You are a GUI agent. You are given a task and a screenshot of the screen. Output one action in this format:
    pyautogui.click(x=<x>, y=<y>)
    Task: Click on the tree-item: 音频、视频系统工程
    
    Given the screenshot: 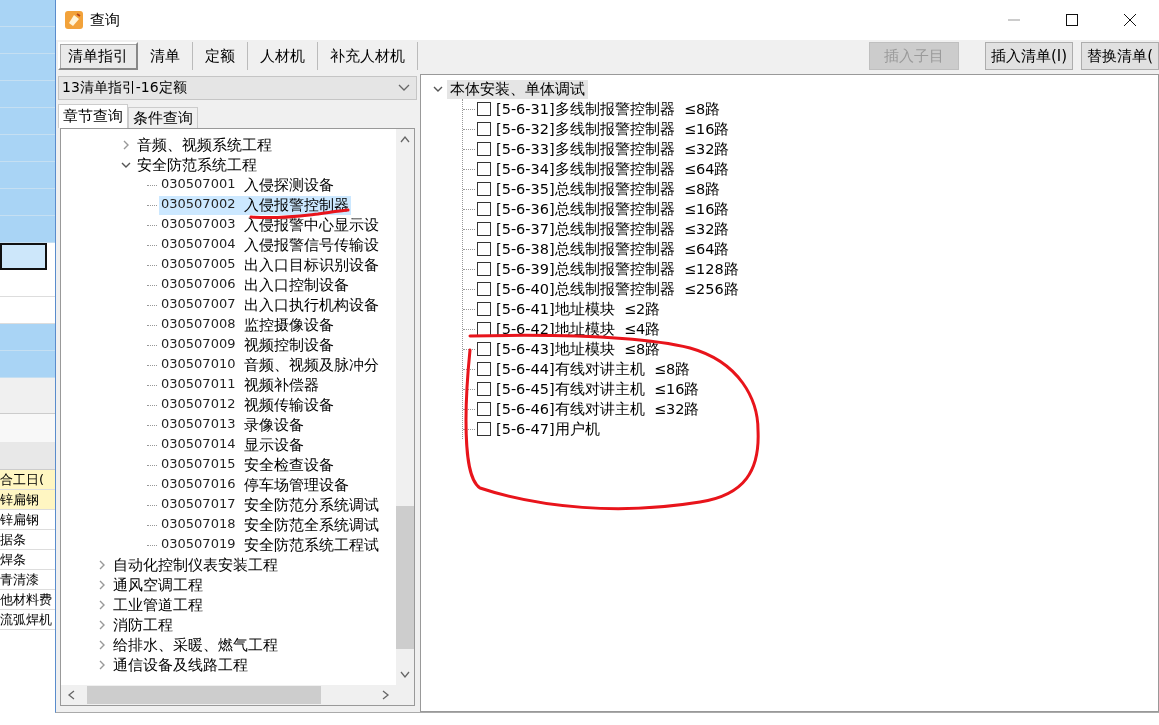 What is the action you would take?
    pyautogui.click(x=204, y=145)
    